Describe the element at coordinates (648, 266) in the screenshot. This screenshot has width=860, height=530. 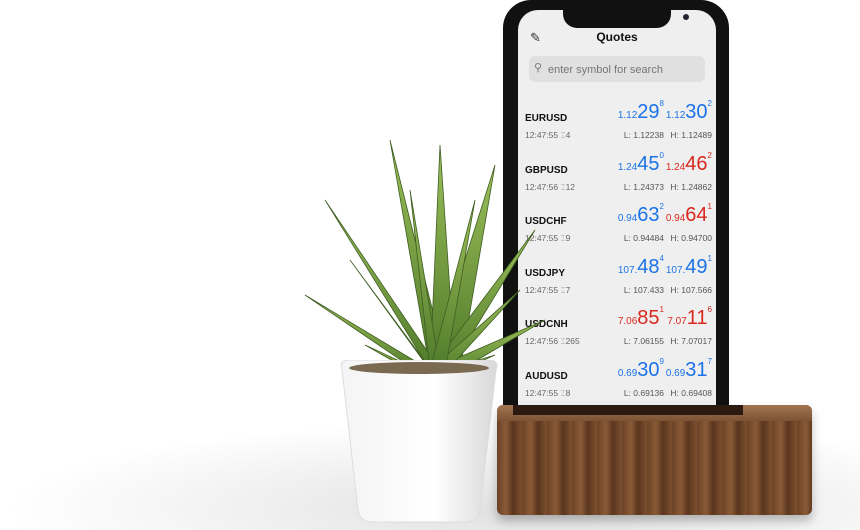
I see `price-pips: 48` at that location.